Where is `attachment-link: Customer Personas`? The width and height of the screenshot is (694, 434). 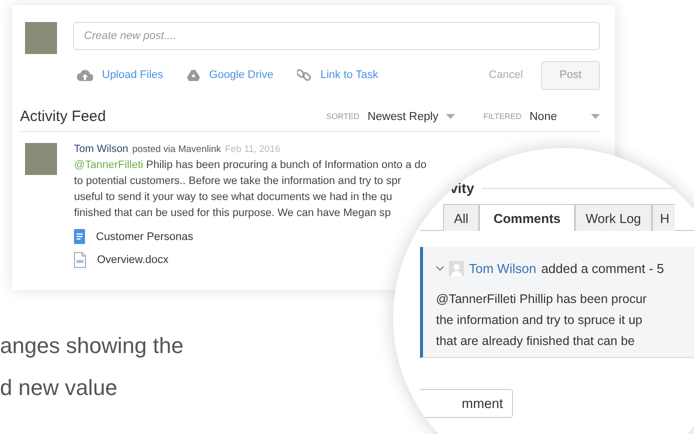 attachment-link: Customer Personas is located at coordinates (145, 236).